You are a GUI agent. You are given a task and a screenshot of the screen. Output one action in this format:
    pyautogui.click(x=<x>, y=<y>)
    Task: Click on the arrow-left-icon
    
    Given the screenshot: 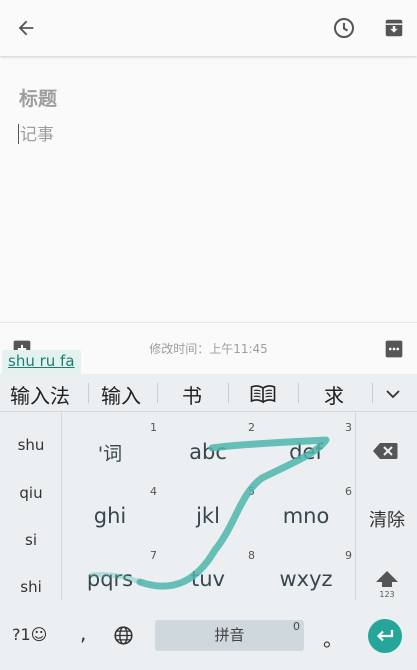 What is the action you would take?
    pyautogui.click(x=26, y=28)
    